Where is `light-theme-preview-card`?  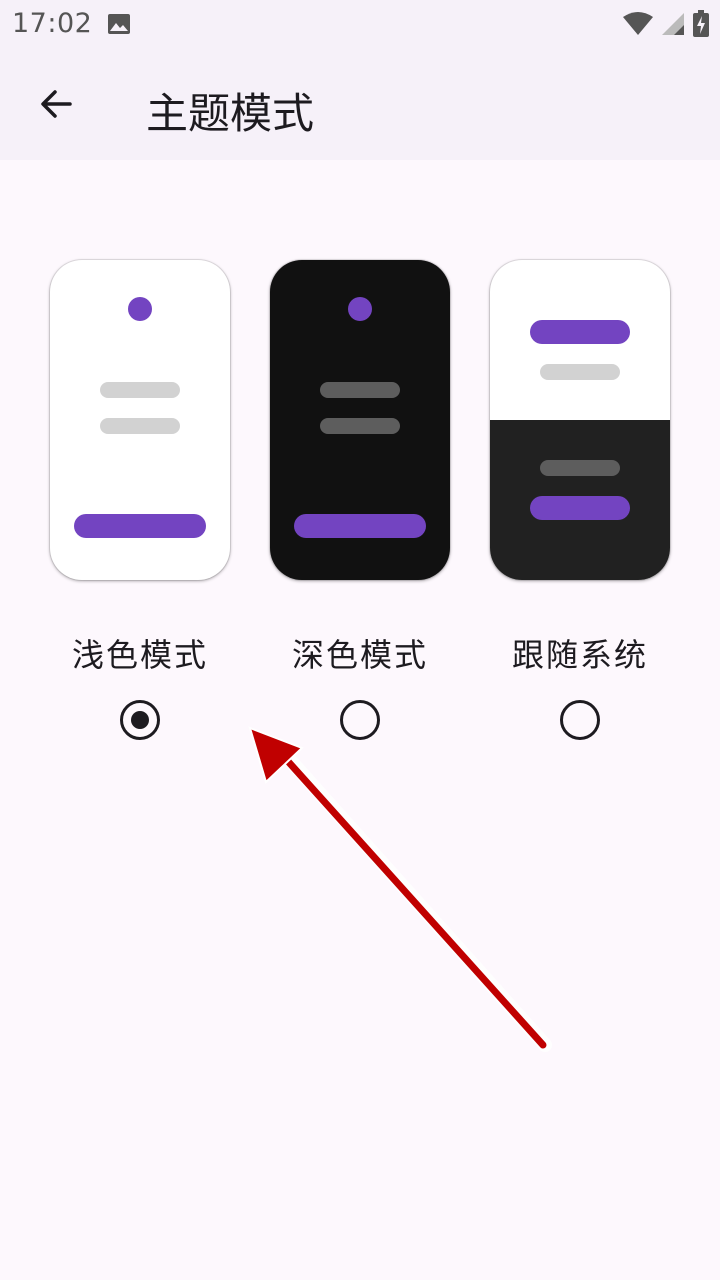 light-theme-preview-card is located at coordinates (140, 420).